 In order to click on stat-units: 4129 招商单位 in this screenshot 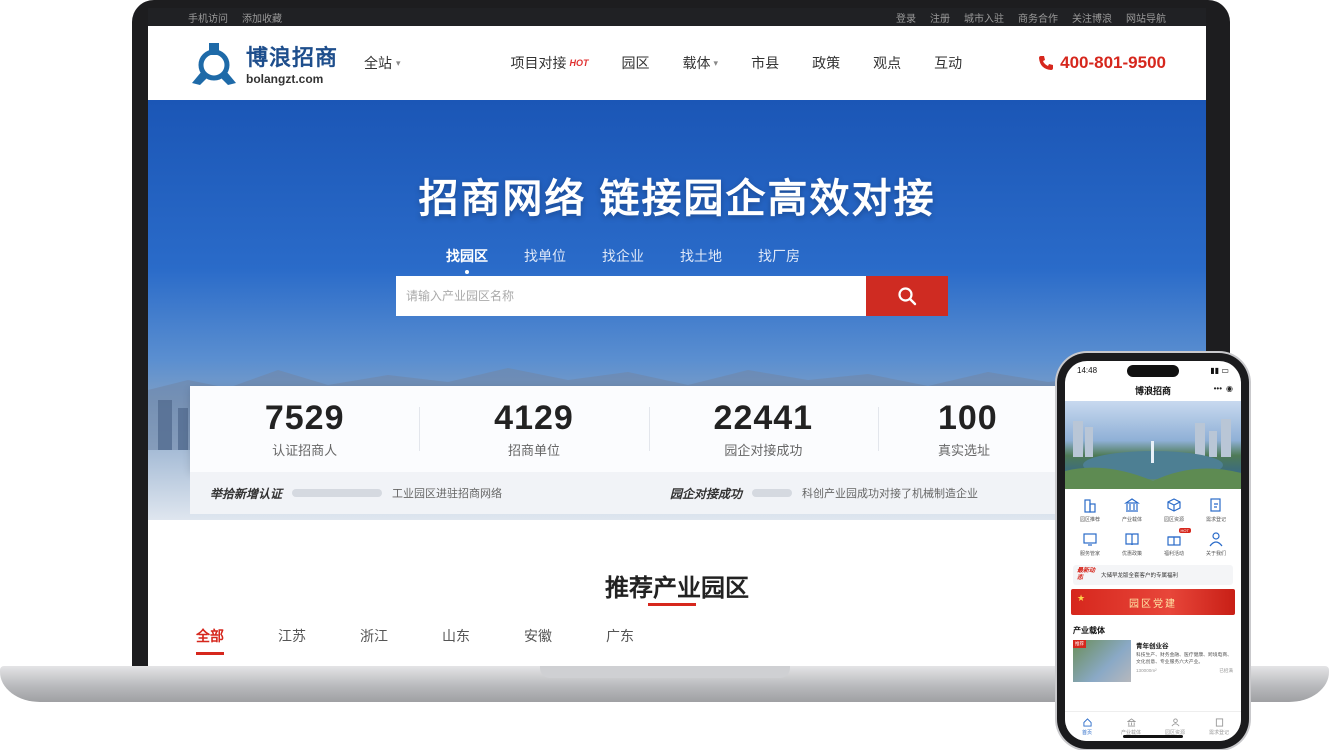, I will do `click(533, 429)`.